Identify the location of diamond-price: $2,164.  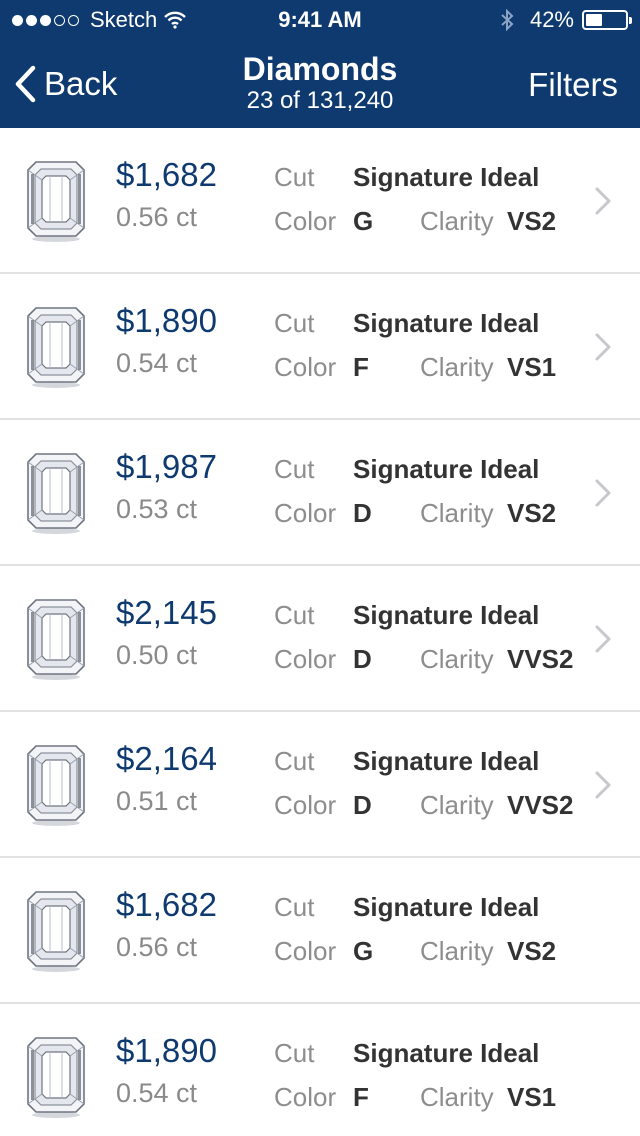
(166, 758).